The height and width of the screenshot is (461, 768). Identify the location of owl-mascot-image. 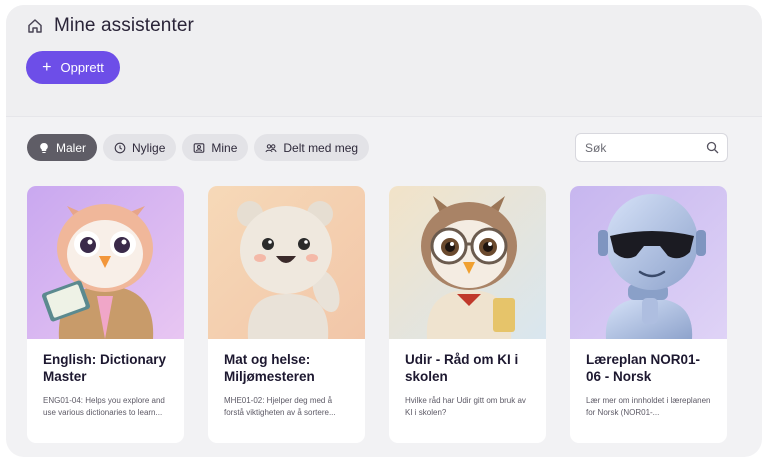
(105, 262).